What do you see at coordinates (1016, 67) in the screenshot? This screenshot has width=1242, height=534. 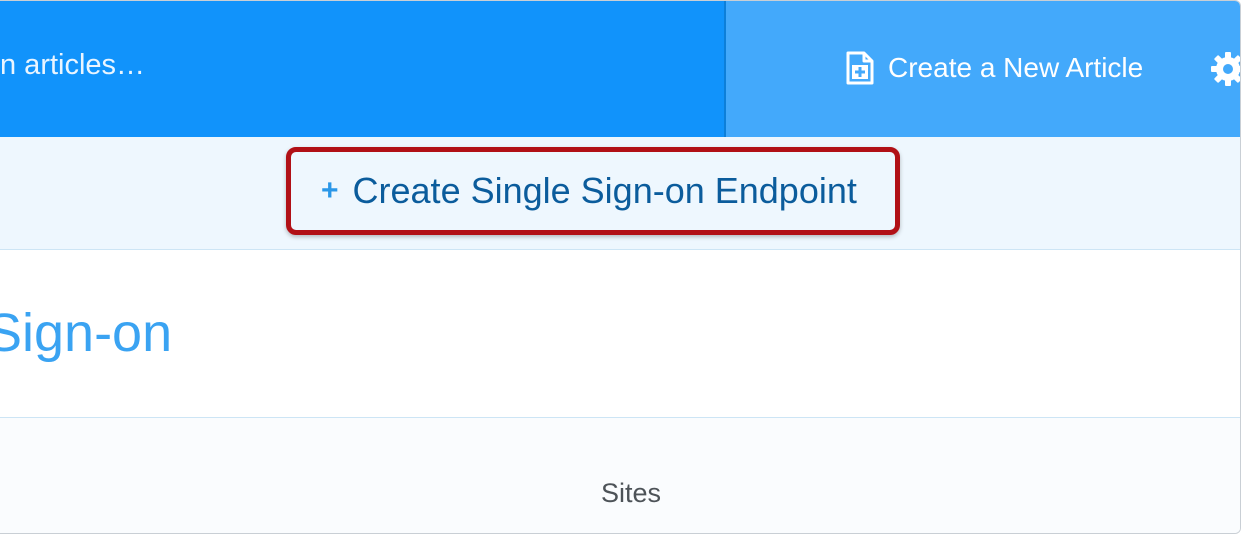 I see `create-new-article-label: Create a New Article` at bounding box center [1016, 67].